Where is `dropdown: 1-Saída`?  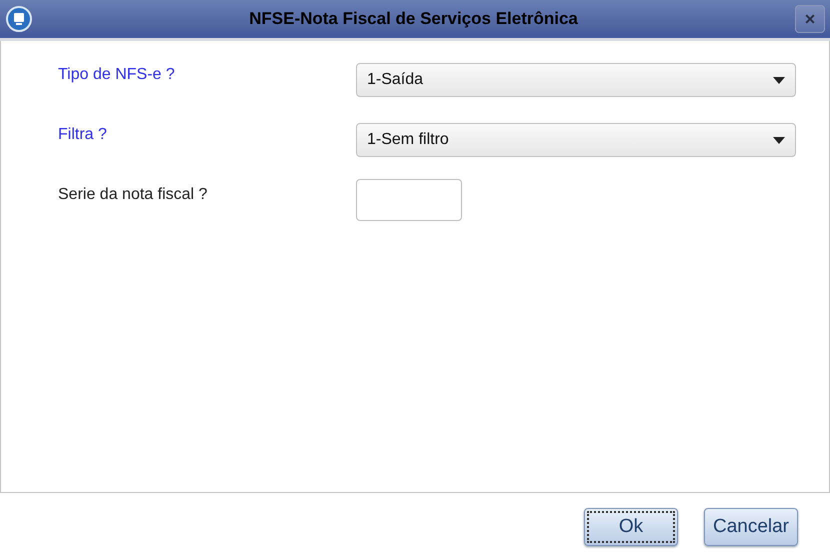
dropdown: 1-Saída is located at coordinates (576, 80).